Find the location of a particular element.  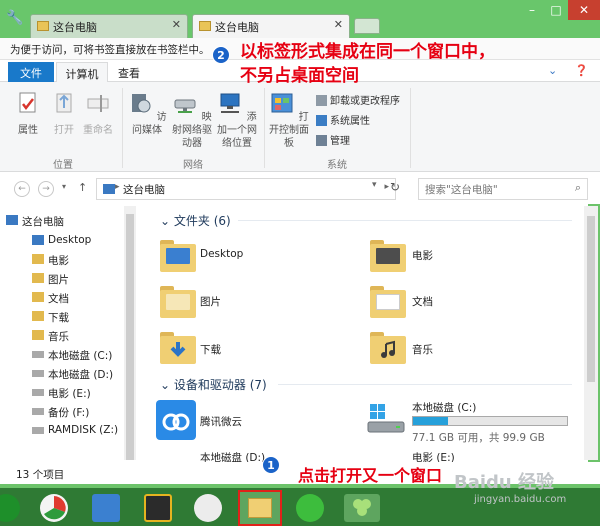

weiyun-icon is located at coordinates (176, 420).